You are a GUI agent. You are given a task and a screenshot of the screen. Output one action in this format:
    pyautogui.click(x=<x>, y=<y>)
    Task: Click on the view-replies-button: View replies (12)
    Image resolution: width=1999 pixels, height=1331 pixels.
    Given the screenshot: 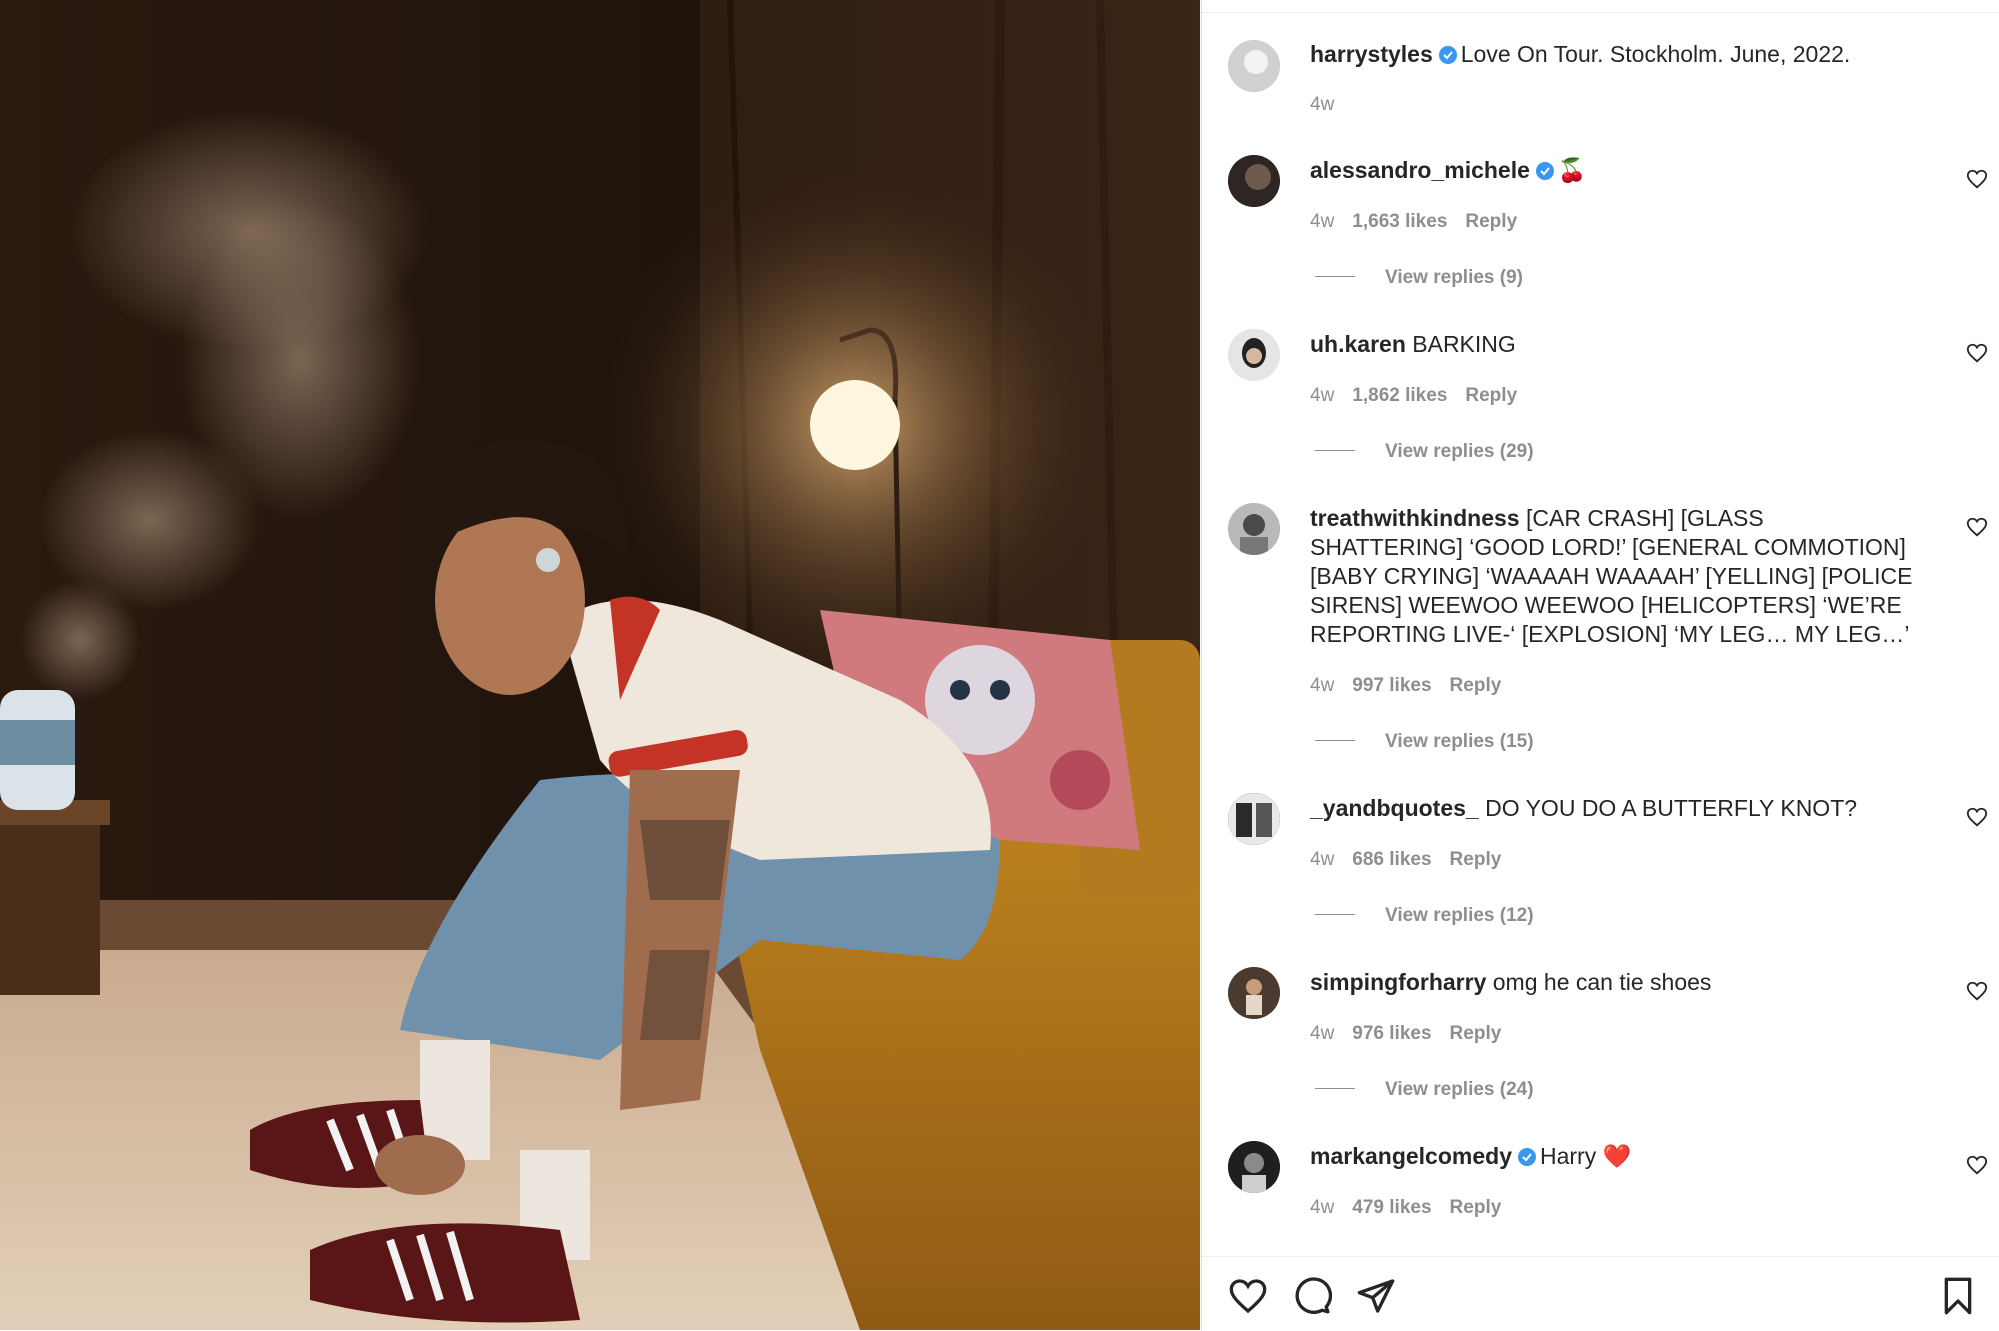 What is the action you would take?
    pyautogui.click(x=1424, y=916)
    